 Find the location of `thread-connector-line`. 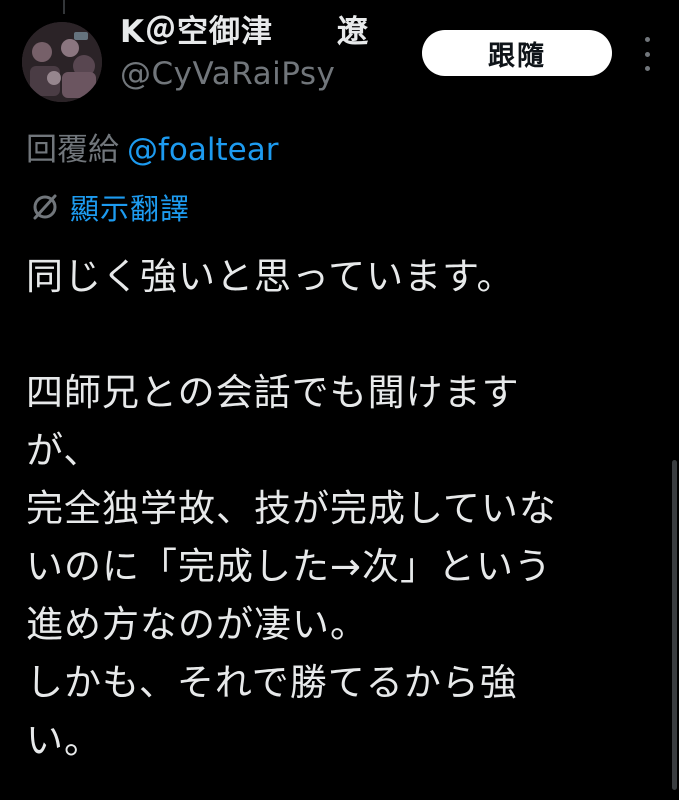

thread-connector-line is located at coordinates (64, 7).